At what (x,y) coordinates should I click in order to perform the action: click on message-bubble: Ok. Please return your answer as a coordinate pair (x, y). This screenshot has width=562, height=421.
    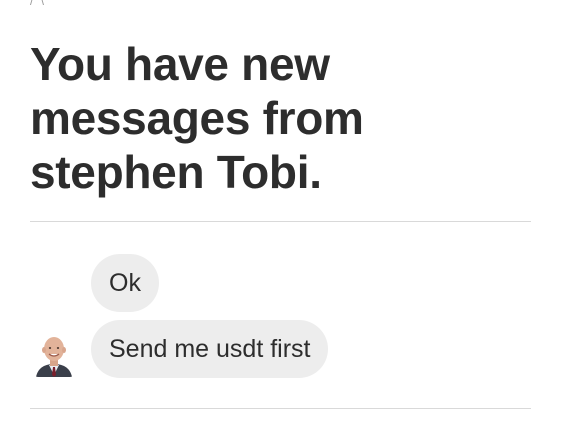
    Looking at the image, I should click on (125, 283).